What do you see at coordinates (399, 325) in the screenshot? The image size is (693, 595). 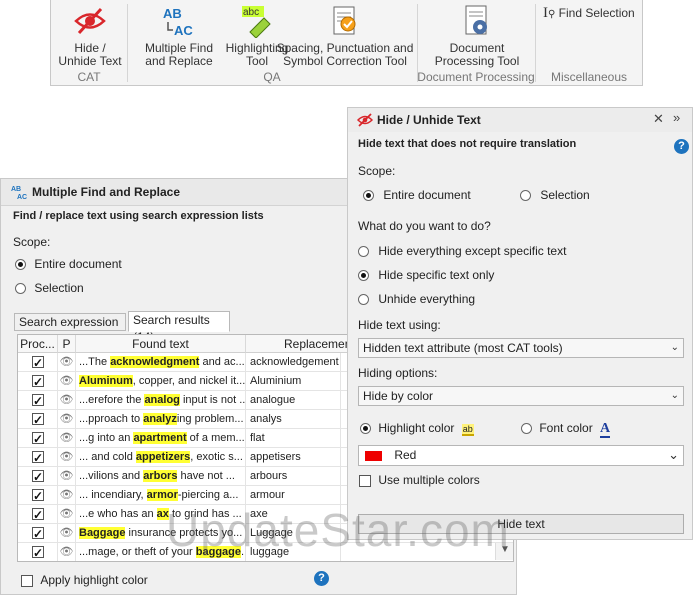 I see `hide-text-using-label: Hide text using:` at bounding box center [399, 325].